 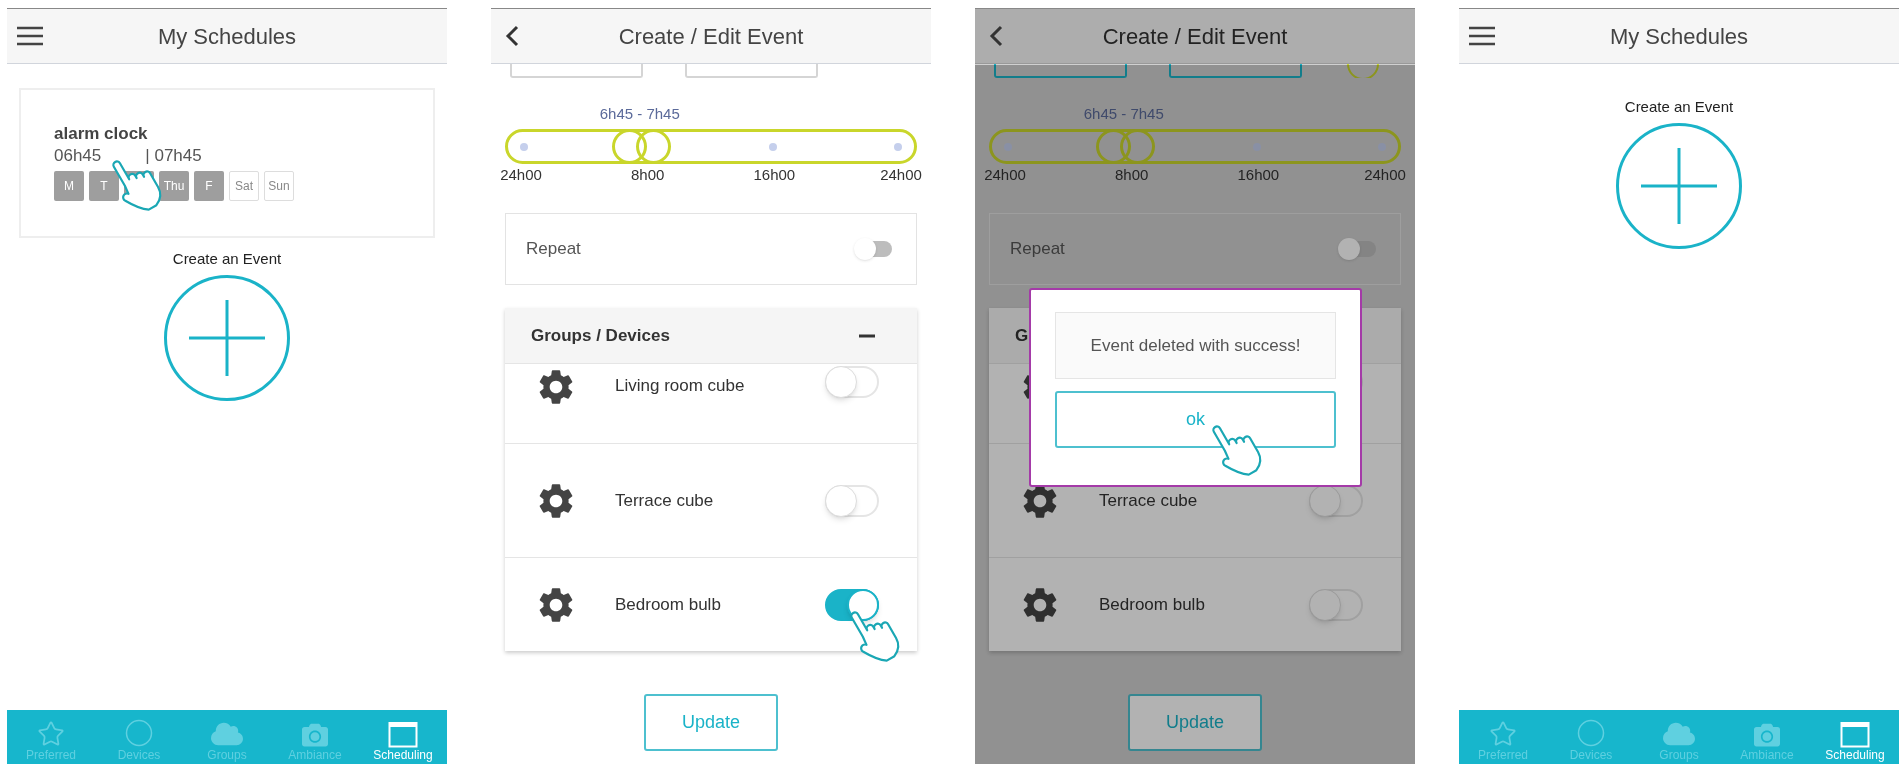 What do you see at coordinates (711, 336) in the screenshot?
I see `panel-header: Groups / Devices` at bounding box center [711, 336].